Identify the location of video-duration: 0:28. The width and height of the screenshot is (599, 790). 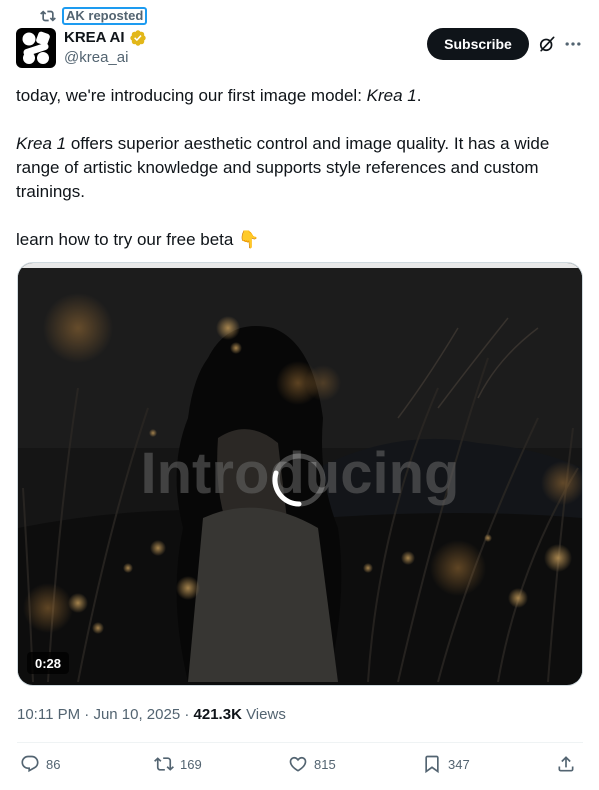
(48, 663).